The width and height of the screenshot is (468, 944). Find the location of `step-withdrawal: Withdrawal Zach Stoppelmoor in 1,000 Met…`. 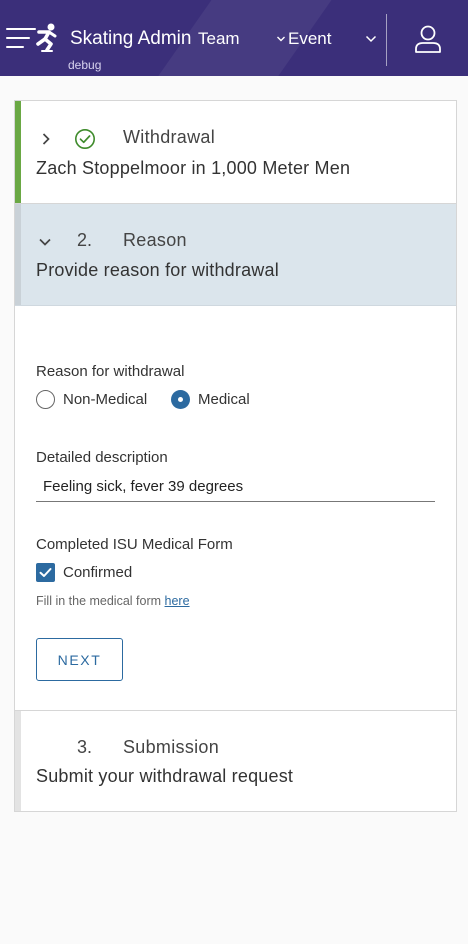

step-withdrawal: Withdrawal Zach Stoppelmoor in 1,000 Met… is located at coordinates (235, 152).